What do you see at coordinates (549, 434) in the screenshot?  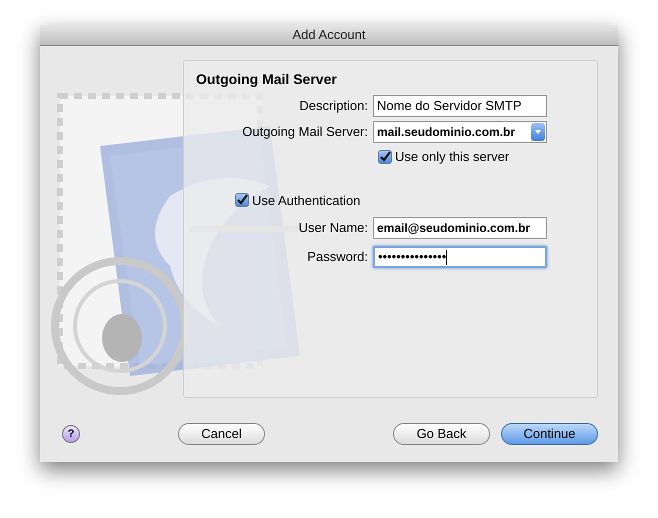 I see `default-button: Continue` at bounding box center [549, 434].